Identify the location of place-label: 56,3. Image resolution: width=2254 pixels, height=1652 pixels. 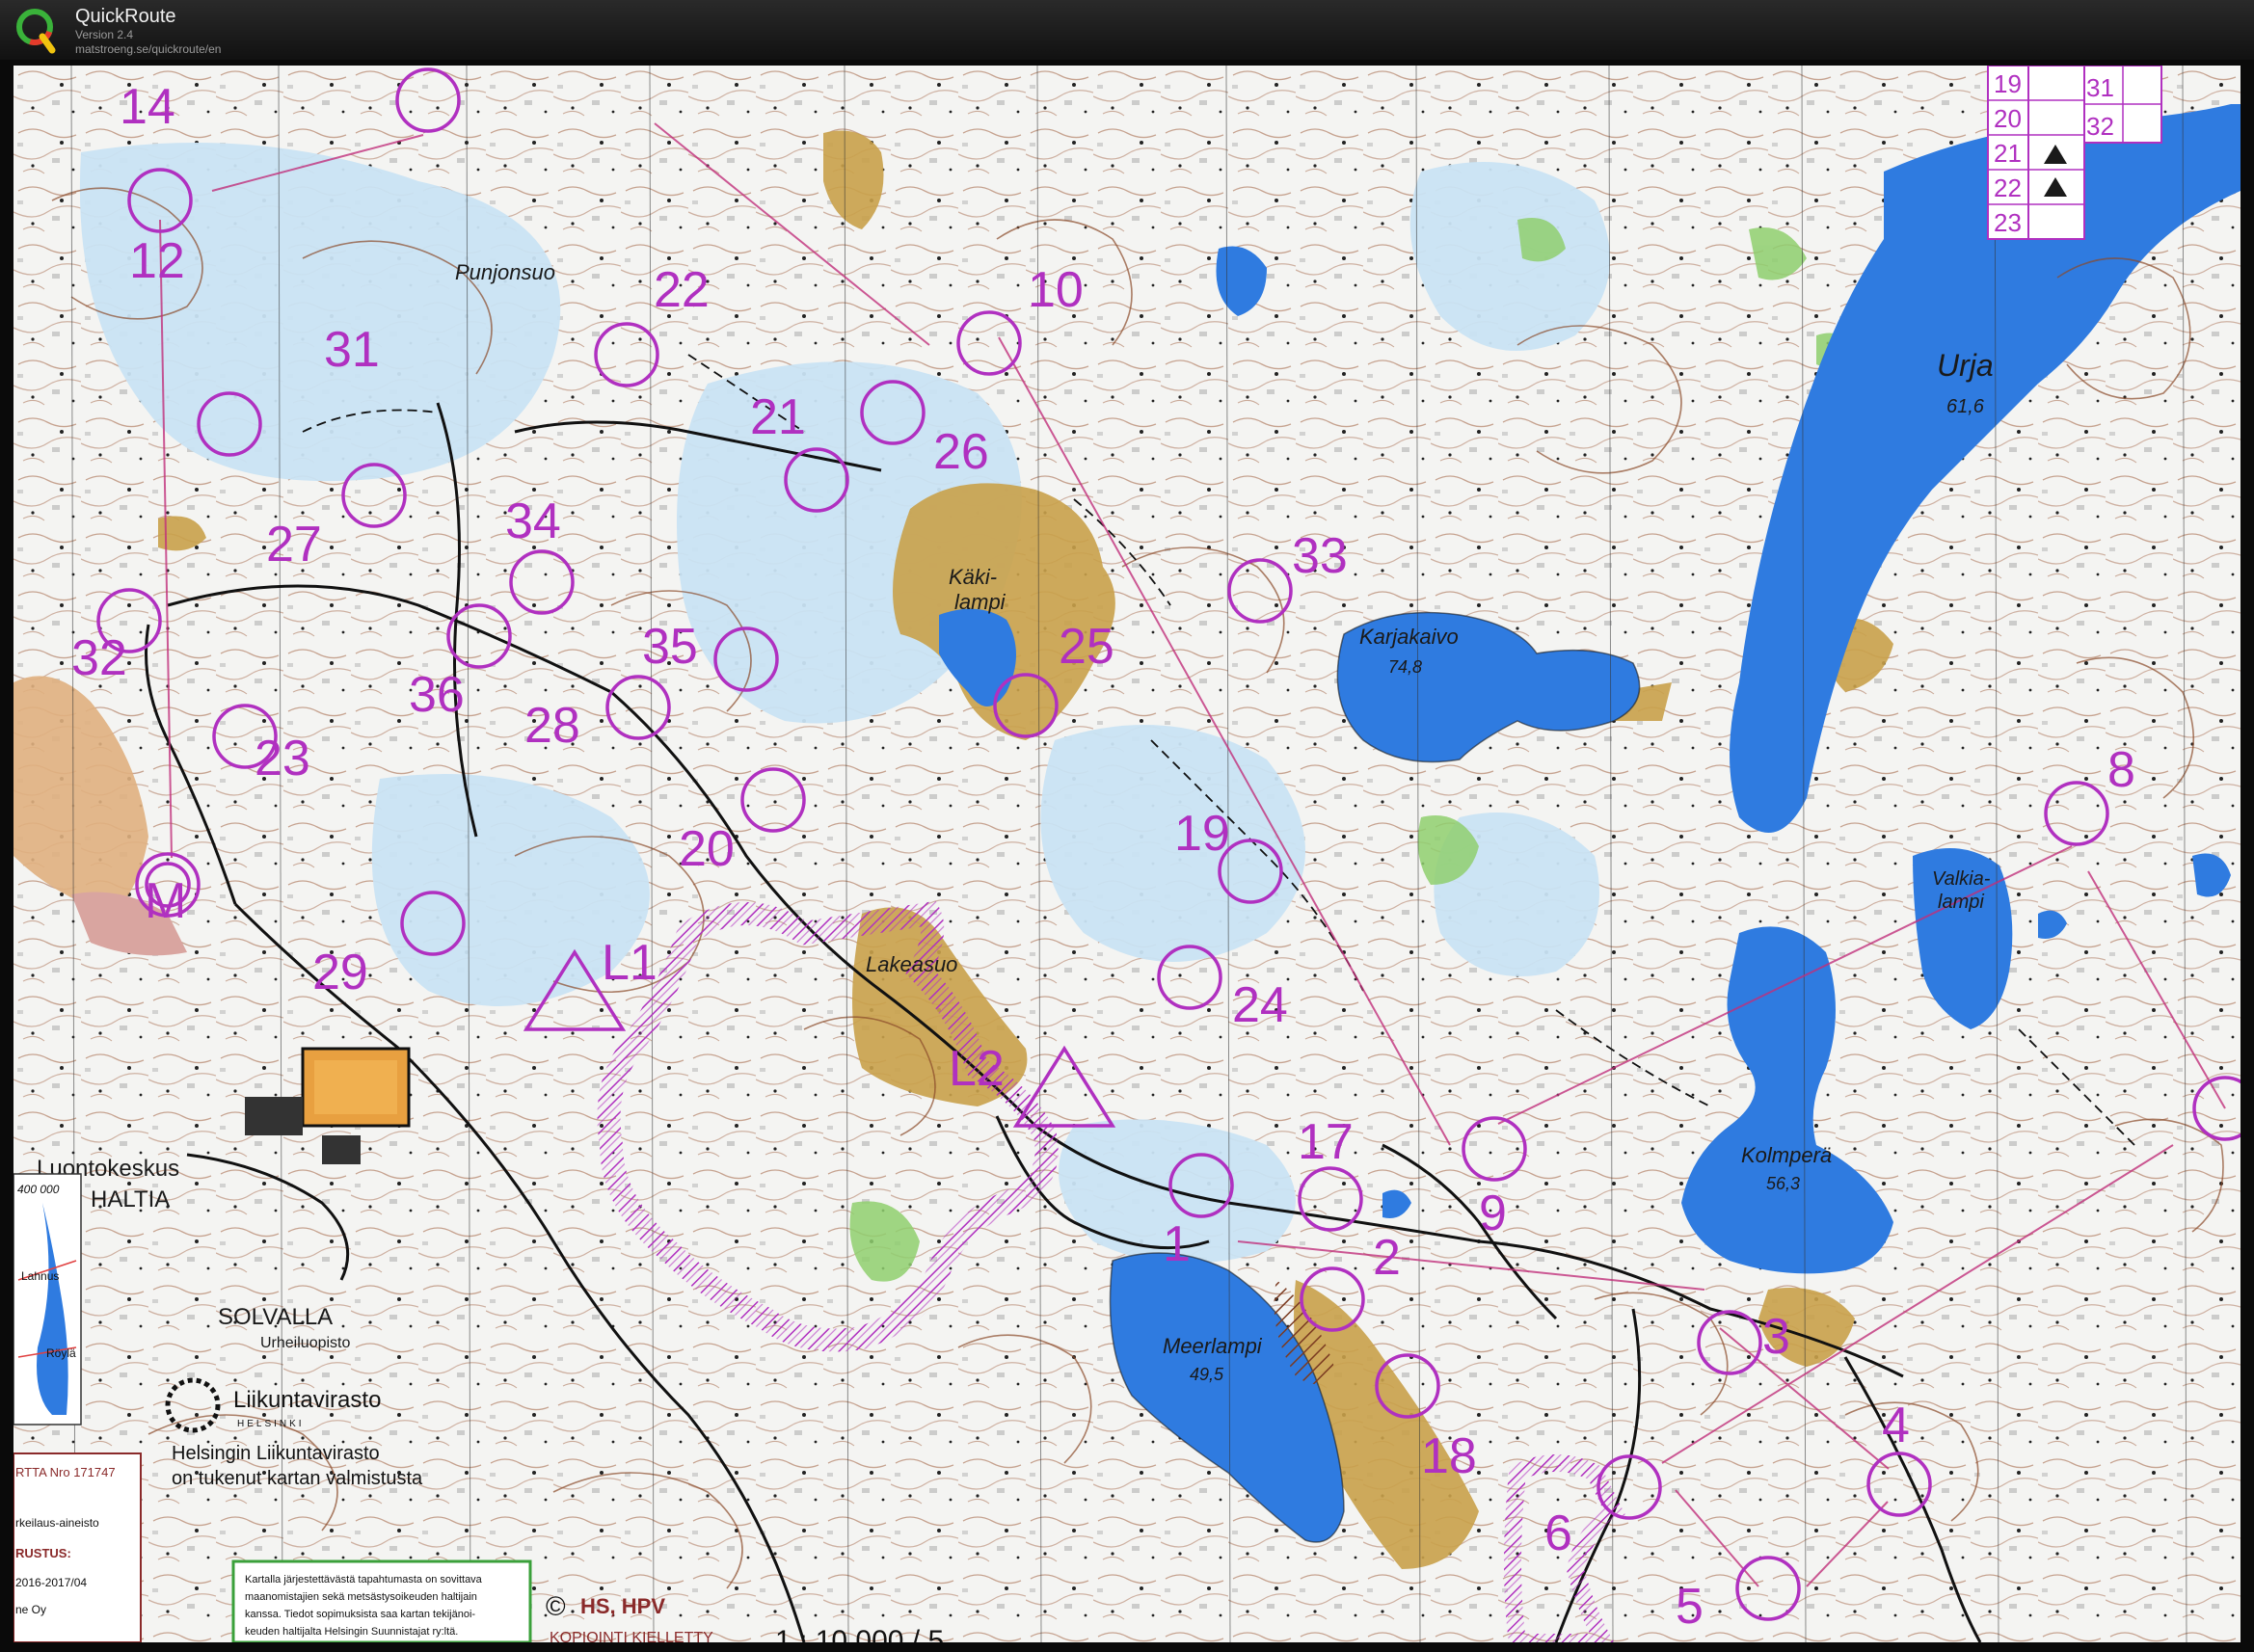
(1783, 1184).